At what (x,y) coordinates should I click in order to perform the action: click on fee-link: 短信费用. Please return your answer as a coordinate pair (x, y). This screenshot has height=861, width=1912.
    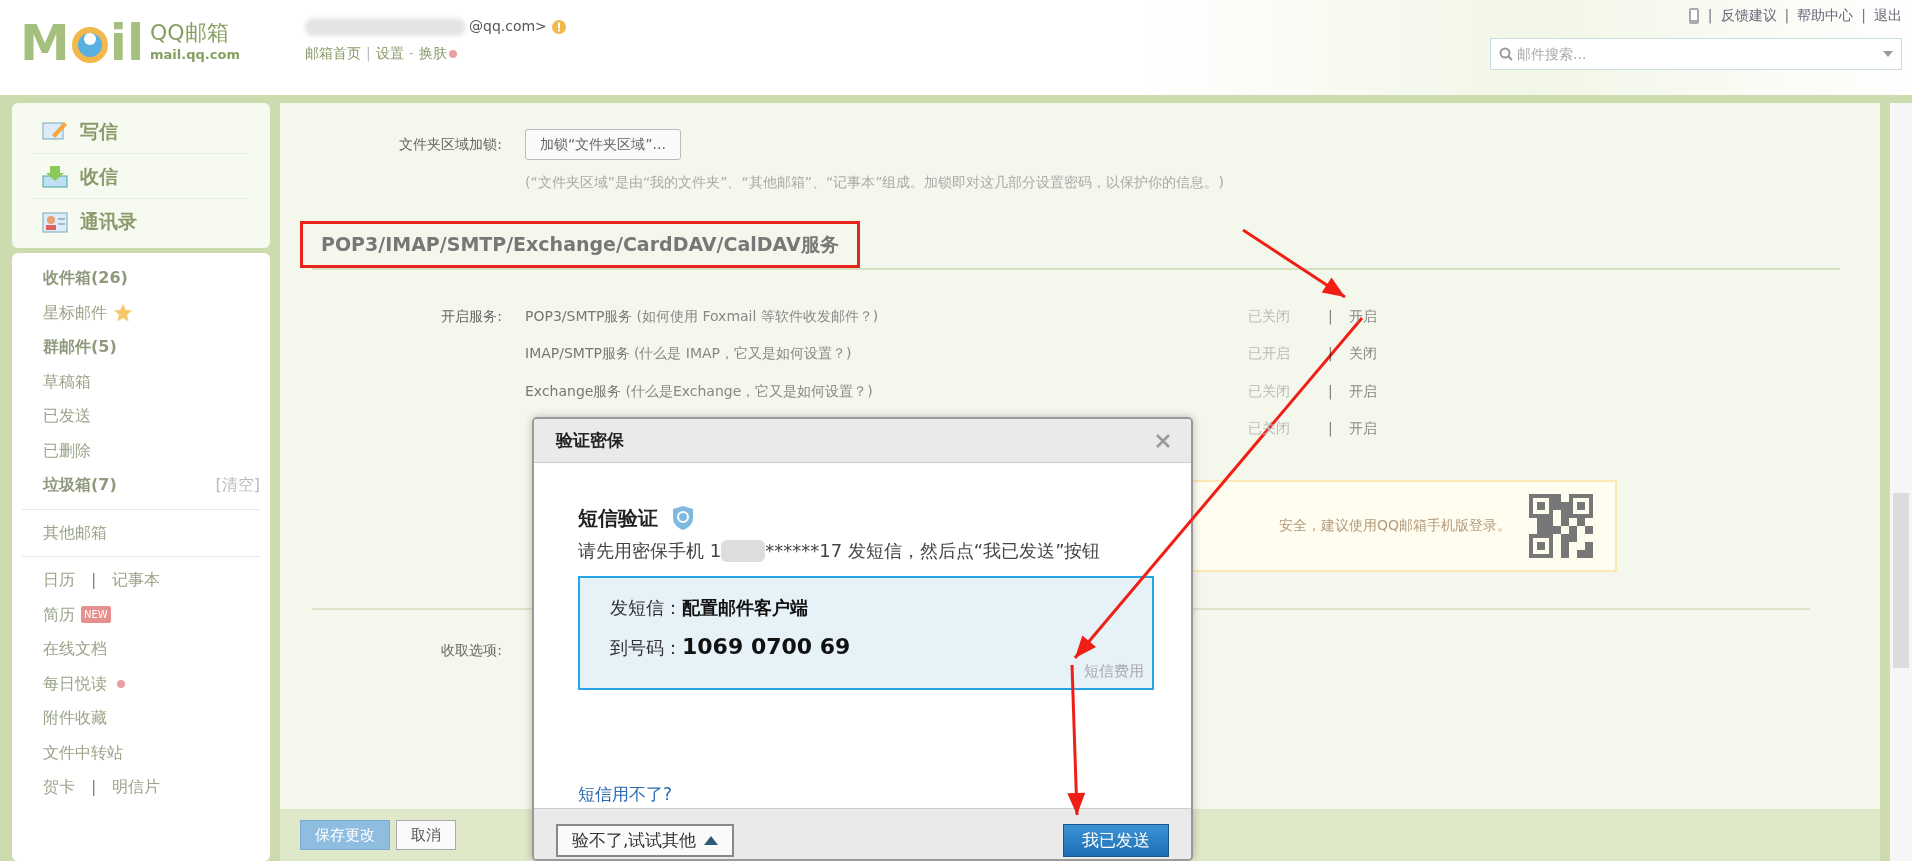
    Looking at the image, I should click on (1114, 671).